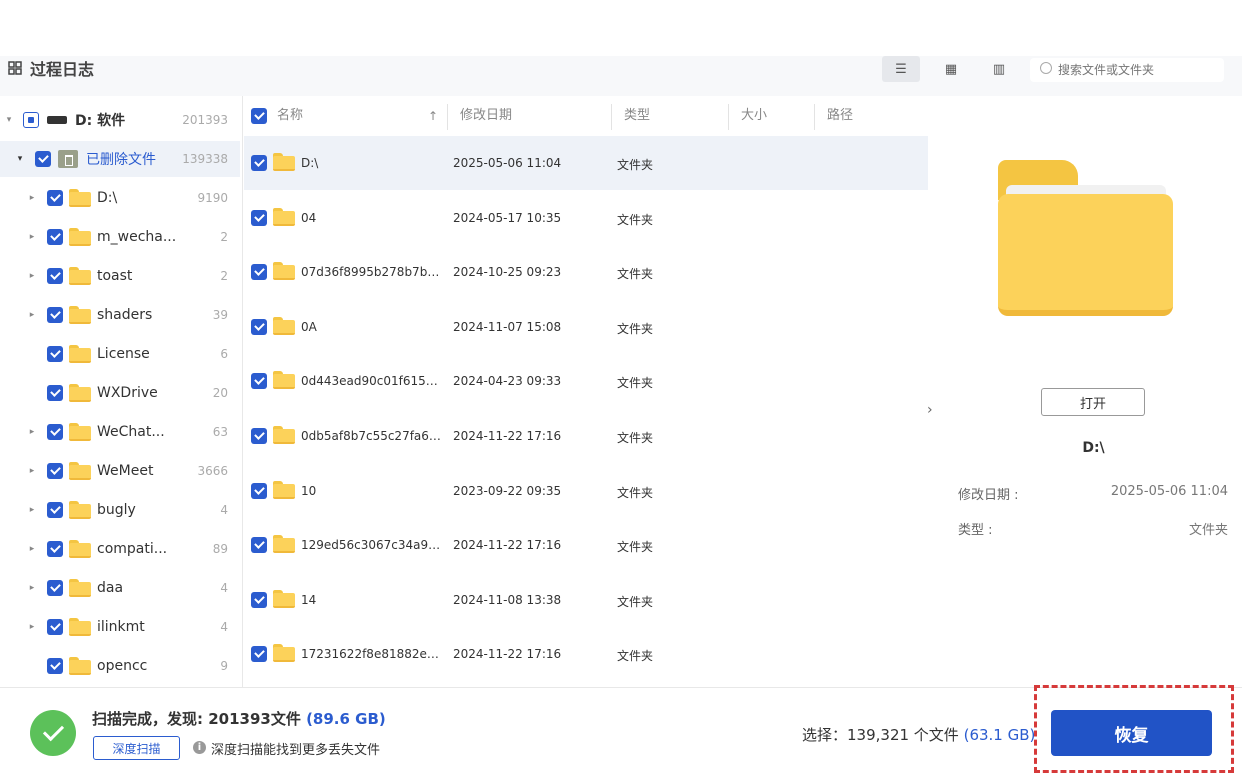 The image size is (1242, 775). What do you see at coordinates (120, 471) in the screenshot?
I see `tree-item: ▸ WeMeet 3666` at bounding box center [120, 471].